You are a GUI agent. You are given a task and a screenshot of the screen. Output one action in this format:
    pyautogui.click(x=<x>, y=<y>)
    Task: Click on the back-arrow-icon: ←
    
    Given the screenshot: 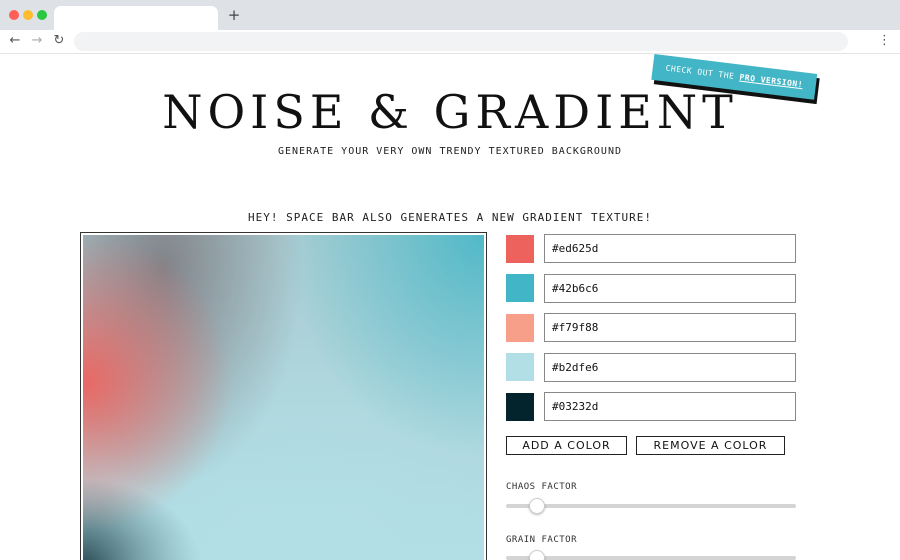 What is the action you would take?
    pyautogui.click(x=15, y=41)
    